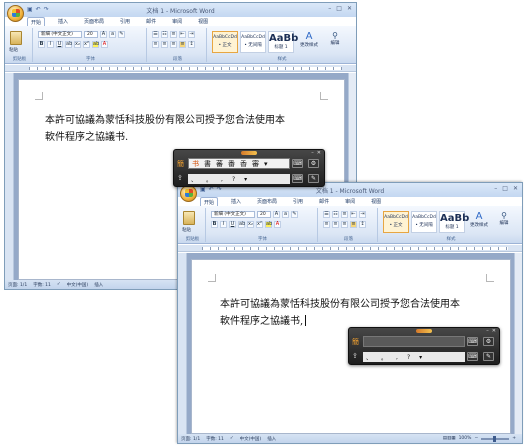  Describe the element at coordinates (182, 34) in the screenshot. I see `decrease-indent-icon: ⇤` at that location.